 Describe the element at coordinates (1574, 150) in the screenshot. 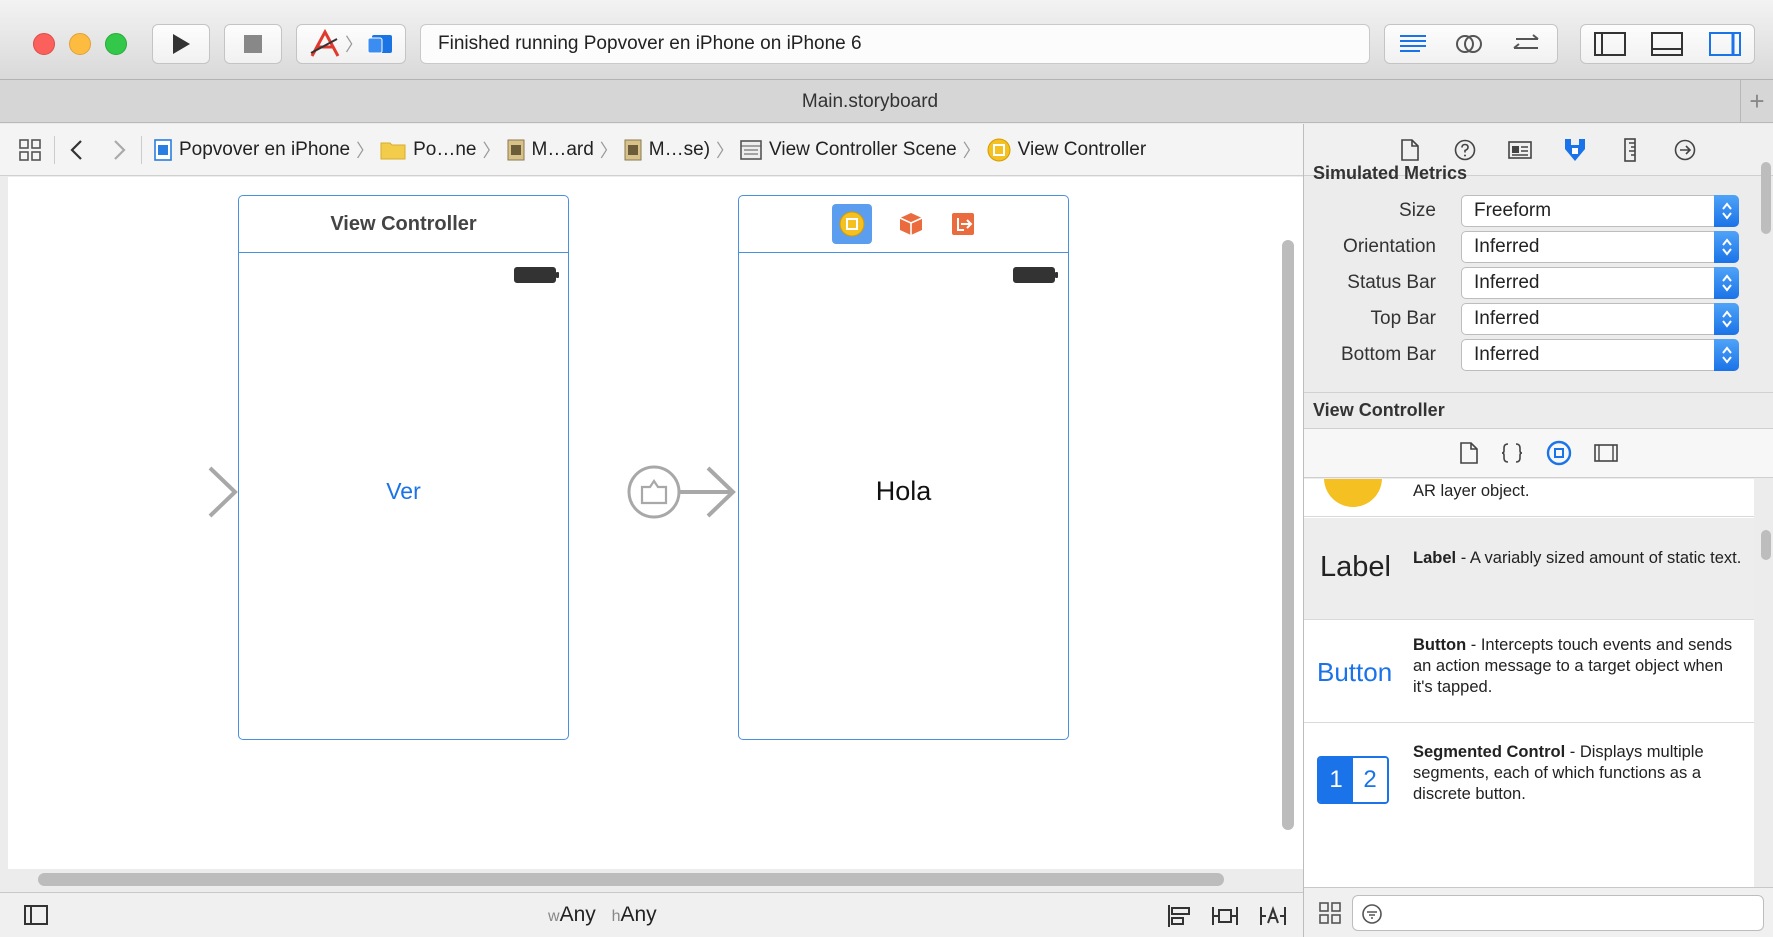

I see `attributes-inspector-tab` at that location.